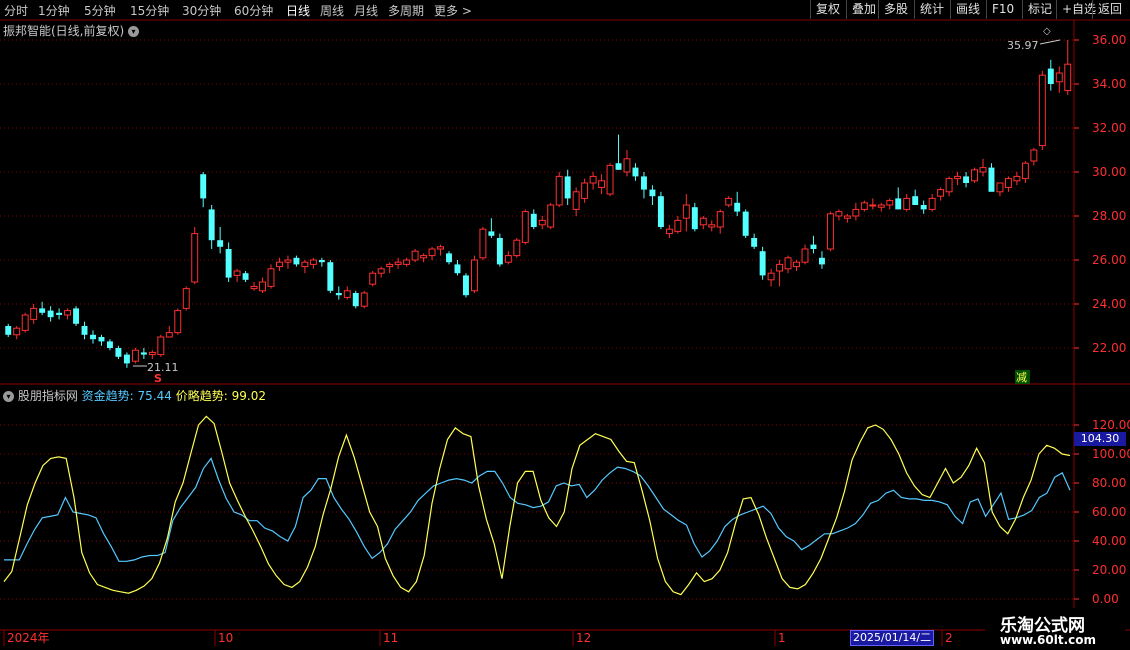  Describe the element at coordinates (892, 638) in the screenshot. I see `selected-date: 2025/01/14/二` at that location.